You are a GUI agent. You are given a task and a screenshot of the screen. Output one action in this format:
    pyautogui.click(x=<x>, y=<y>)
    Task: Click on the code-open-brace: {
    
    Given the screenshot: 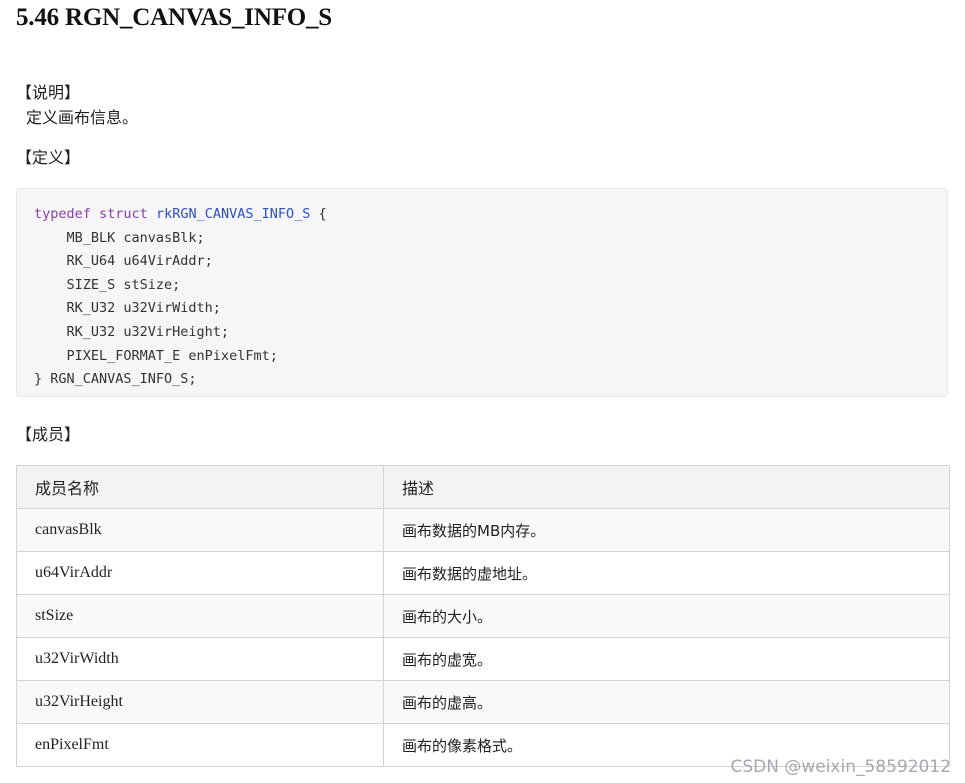 What is the action you would take?
    pyautogui.click(x=318, y=214)
    